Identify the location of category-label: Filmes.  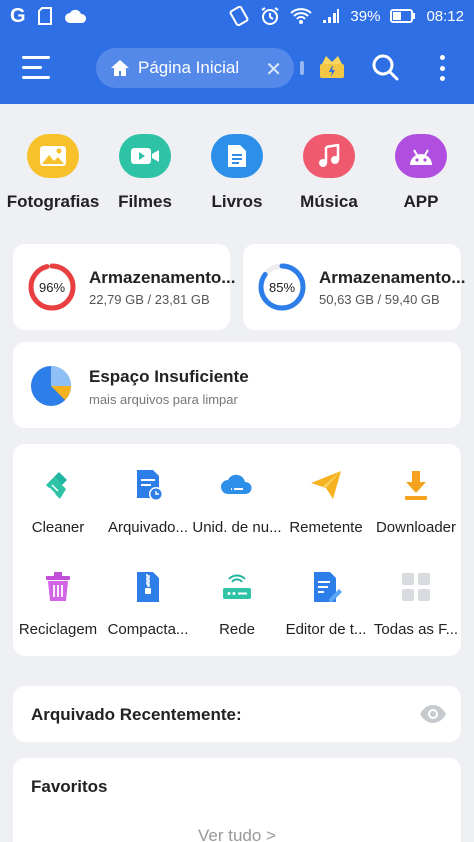
(145, 201).